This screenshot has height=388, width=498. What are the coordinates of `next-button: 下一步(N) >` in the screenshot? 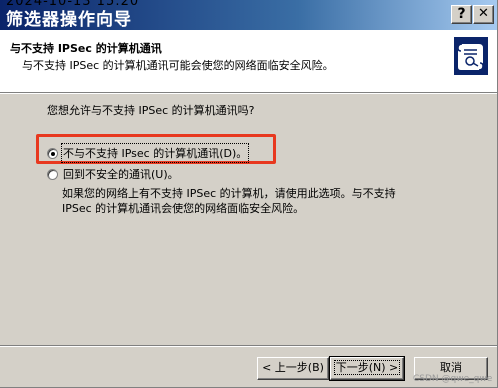 It's located at (367, 368).